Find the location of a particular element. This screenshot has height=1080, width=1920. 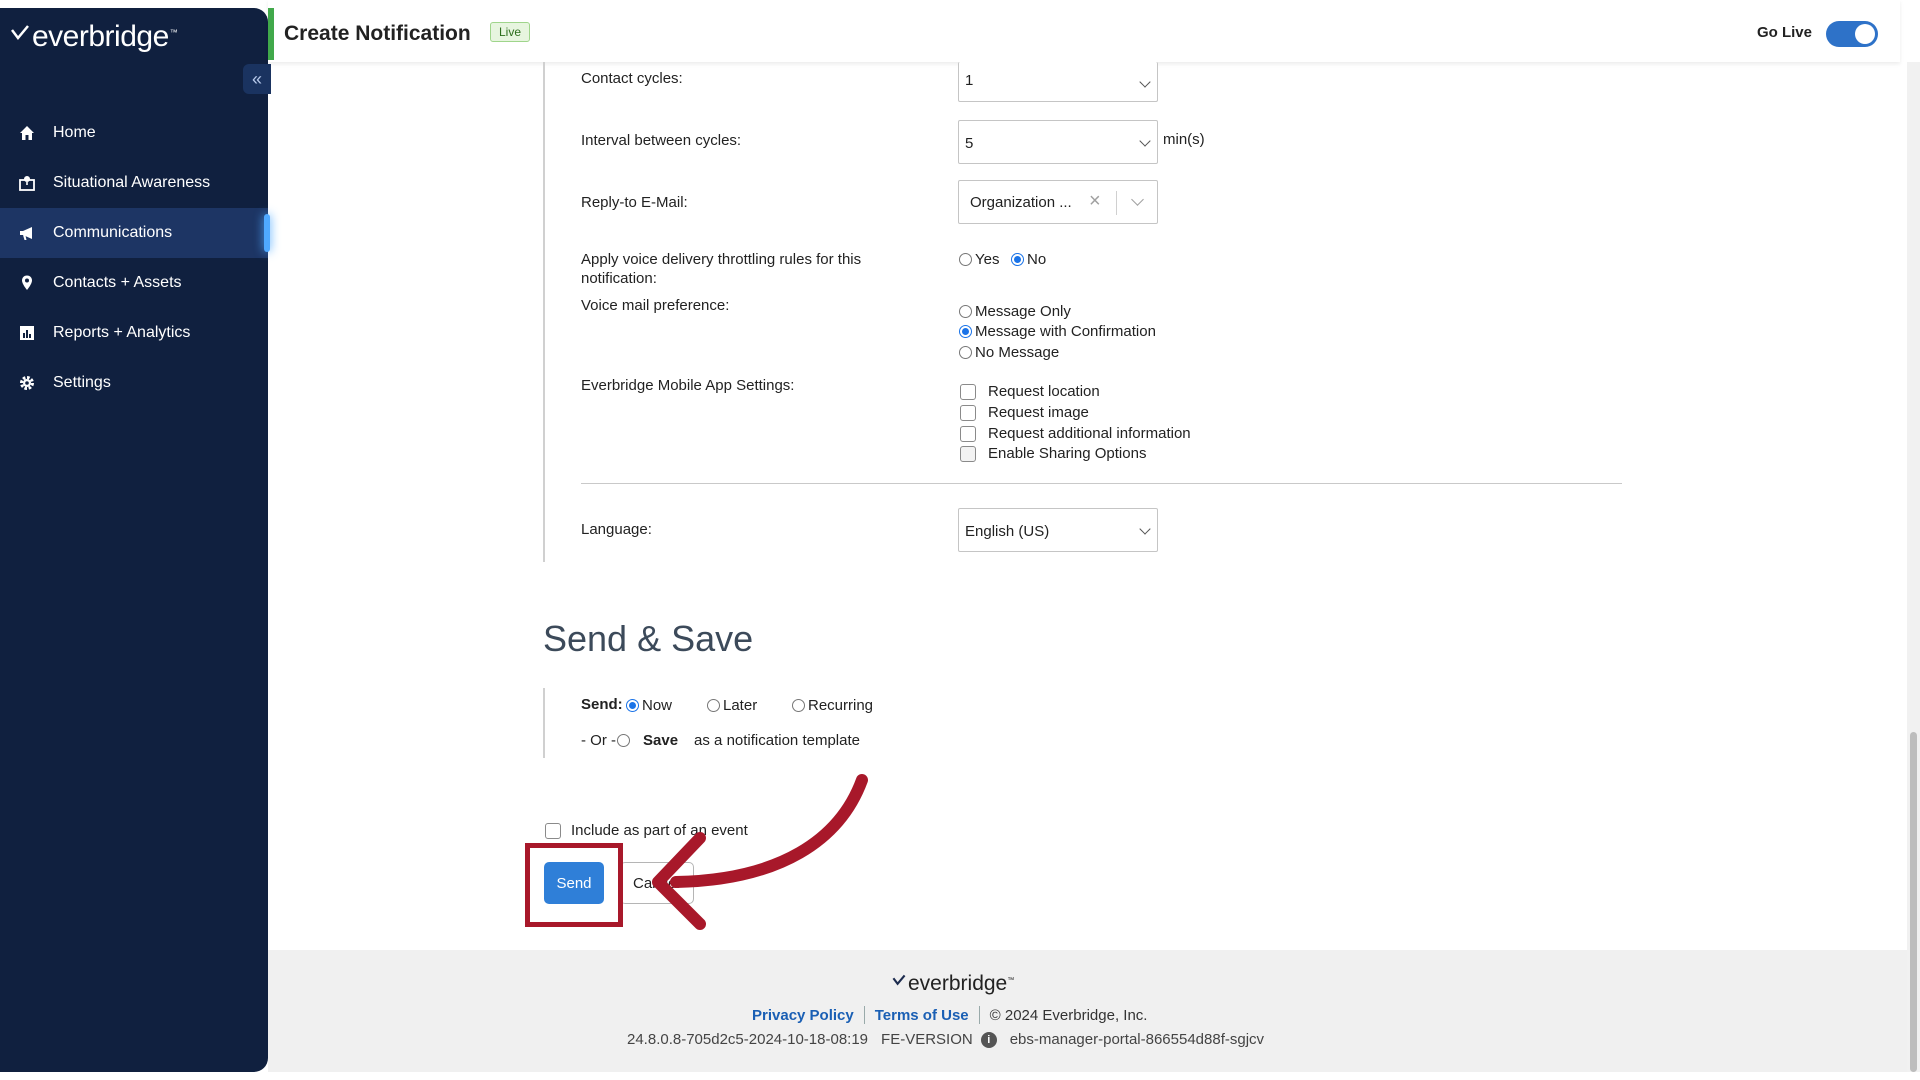

voicemail-message-confirmation-radio is located at coordinates (965, 331).